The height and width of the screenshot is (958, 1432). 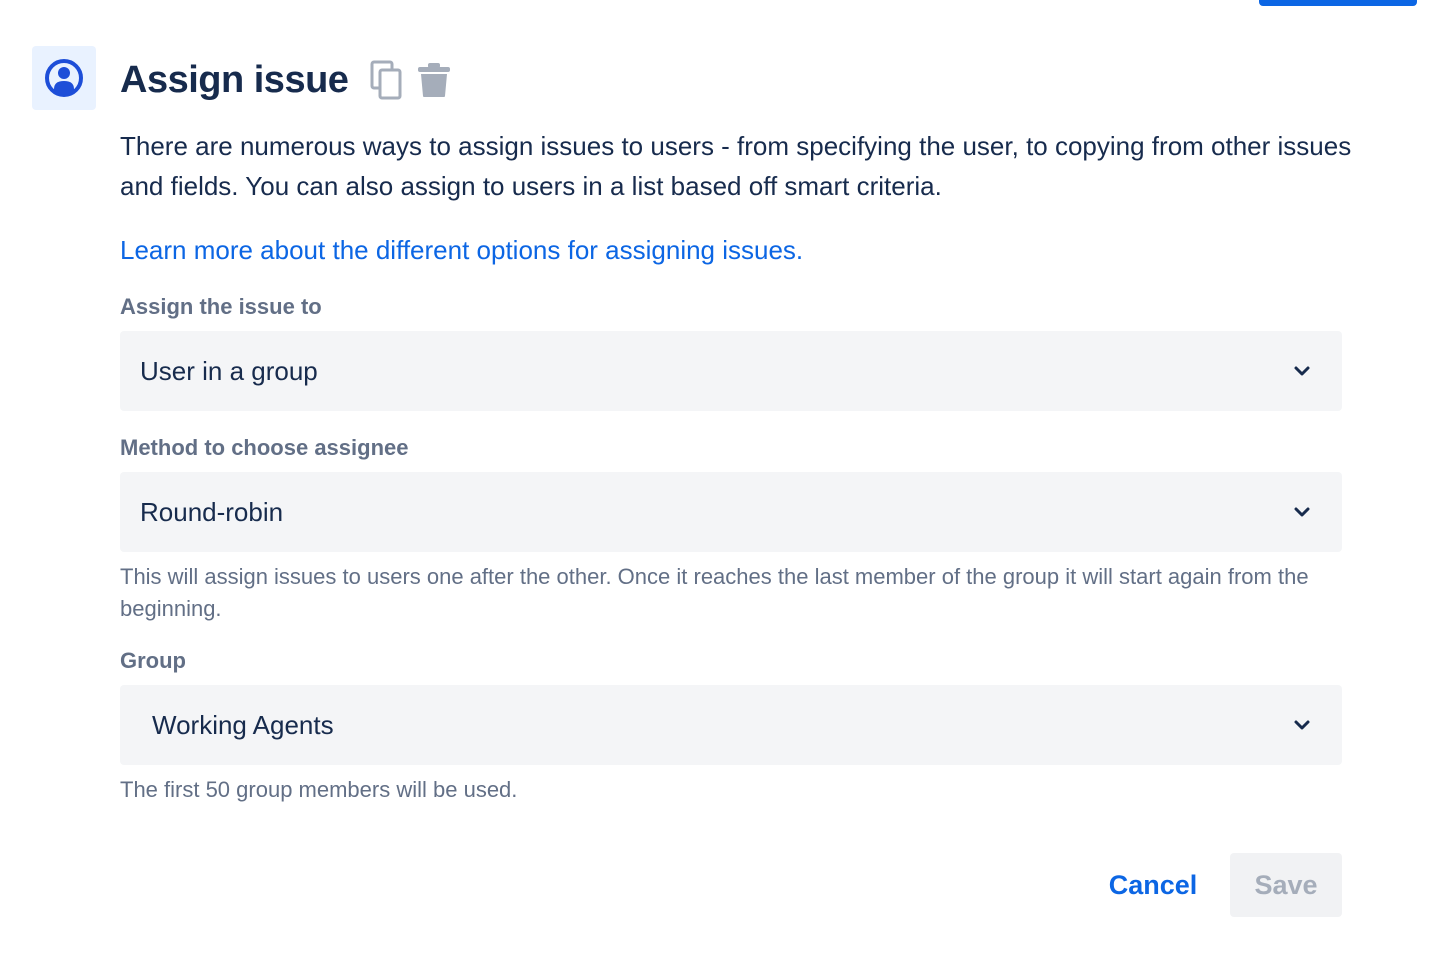 I want to click on group-select: Working Agents, so click(x=731, y=725).